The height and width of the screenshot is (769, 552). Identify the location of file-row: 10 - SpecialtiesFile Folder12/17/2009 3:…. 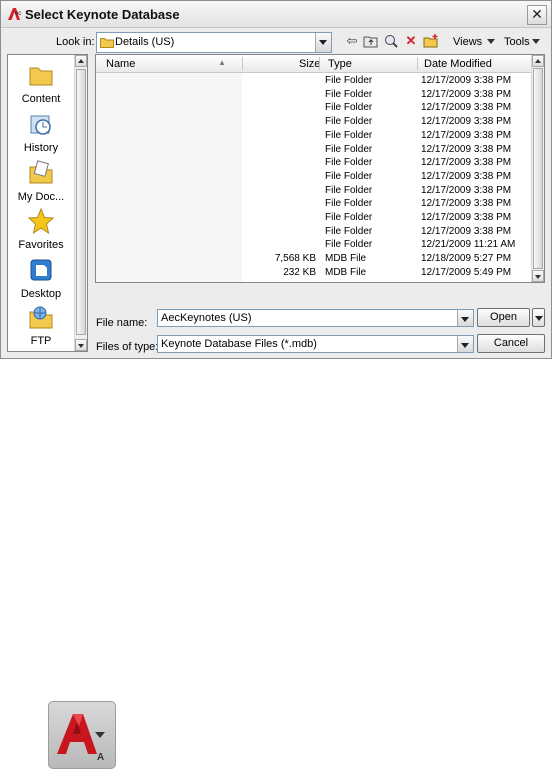
(313, 162).